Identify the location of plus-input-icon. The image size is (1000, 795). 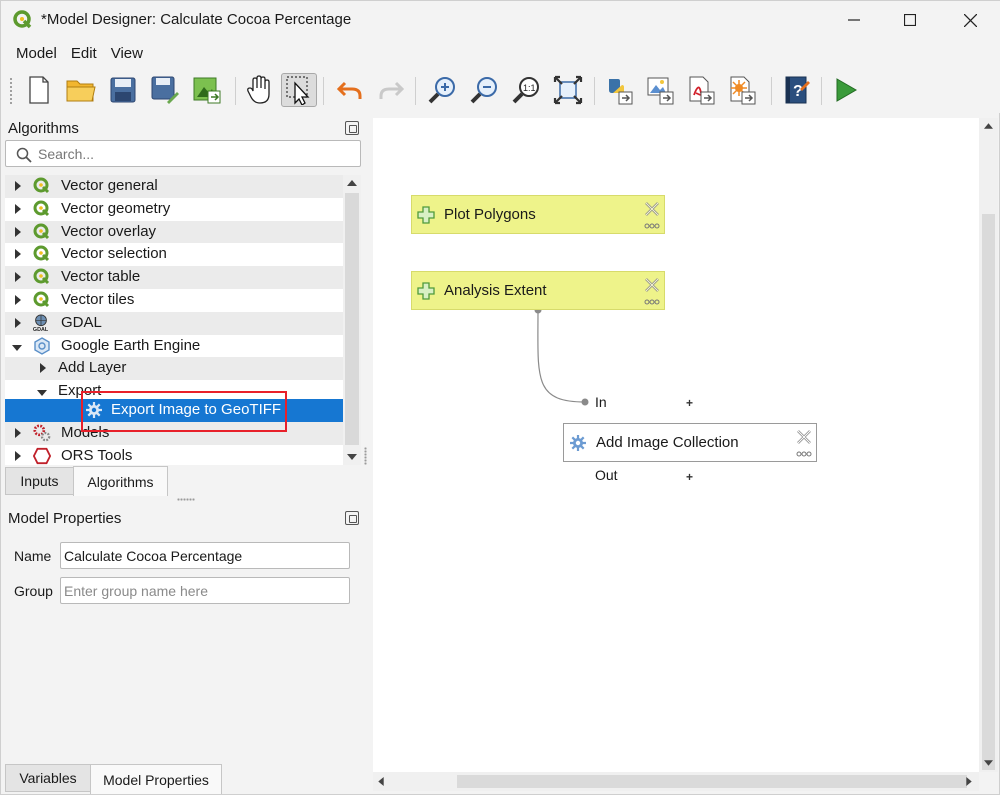
(426, 291).